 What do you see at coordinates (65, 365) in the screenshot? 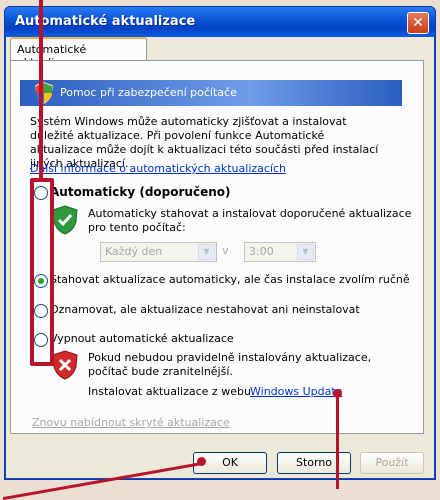
I see `red-shield-icon` at bounding box center [65, 365].